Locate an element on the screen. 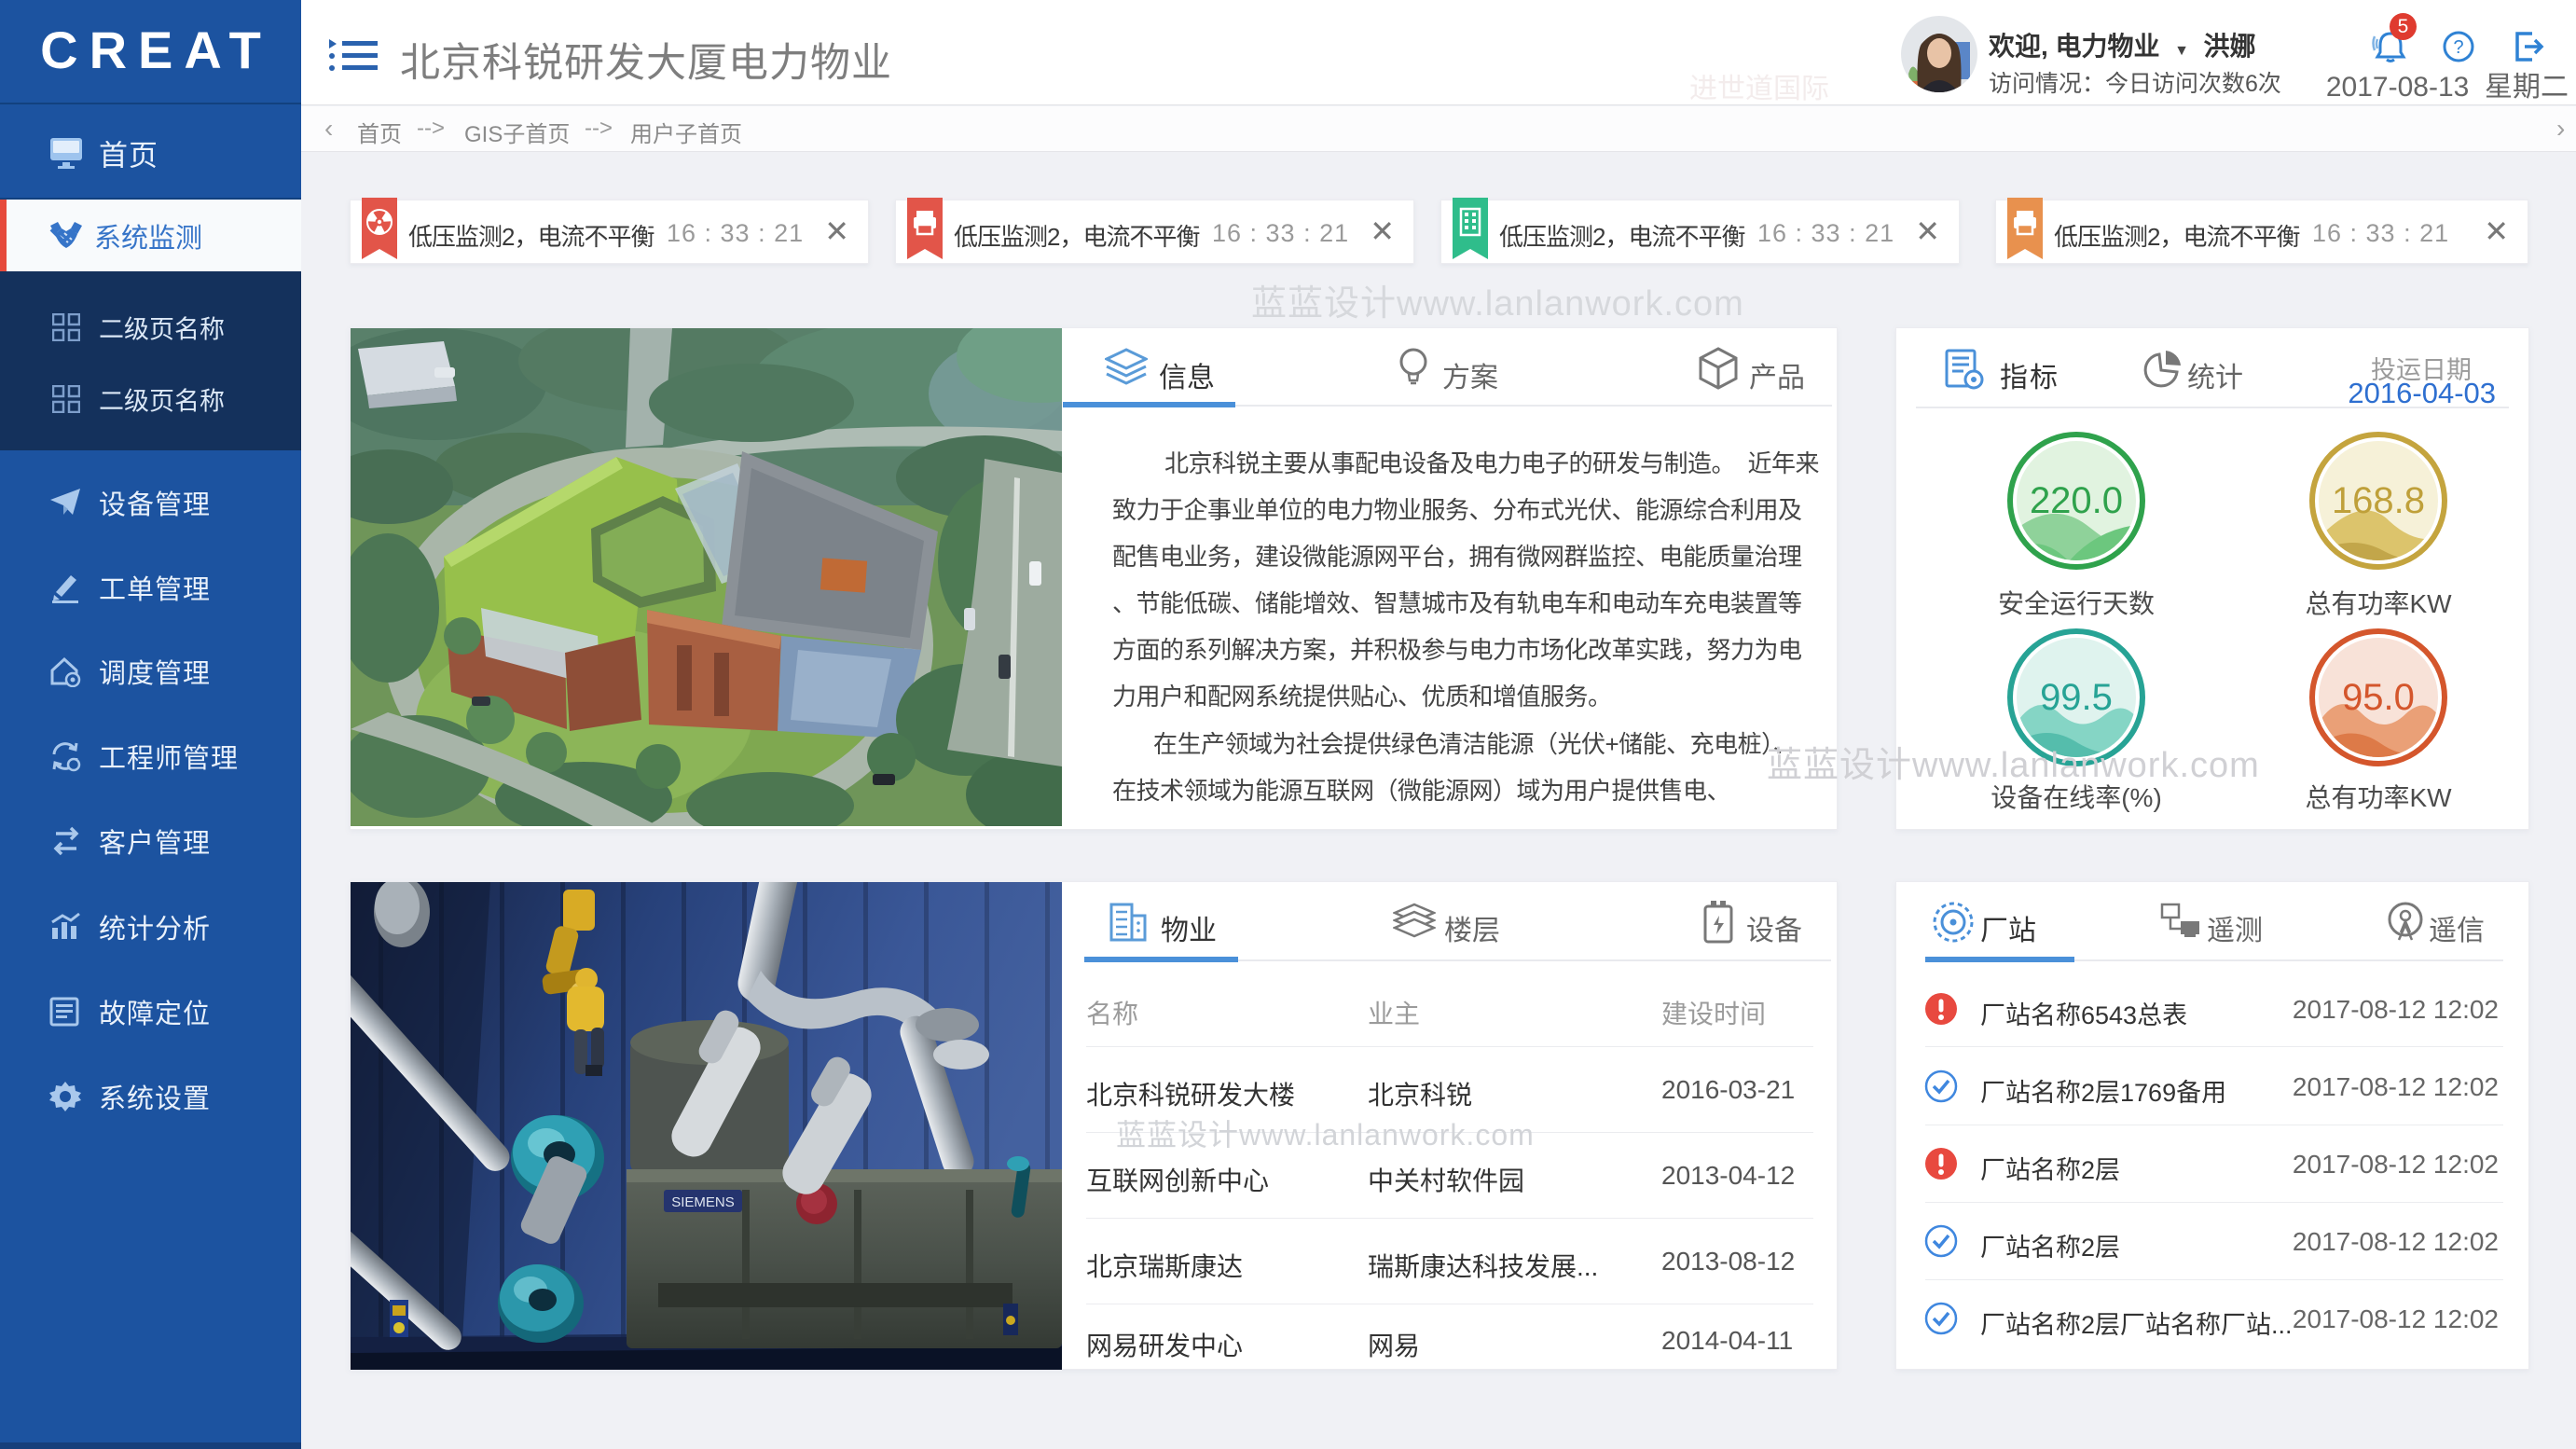 The width and height of the screenshot is (2576, 1449). svg-text: 95.0 is located at coordinates (2378, 698).